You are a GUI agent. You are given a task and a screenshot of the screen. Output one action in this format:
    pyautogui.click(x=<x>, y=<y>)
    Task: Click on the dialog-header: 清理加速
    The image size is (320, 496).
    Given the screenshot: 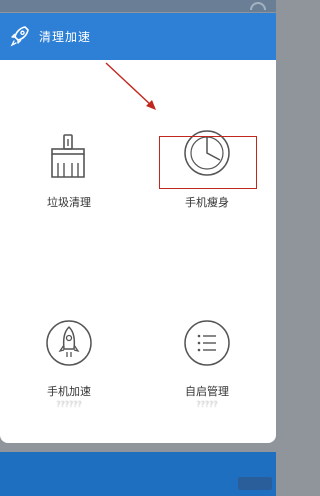 What is the action you would take?
    pyautogui.click(x=138, y=36)
    